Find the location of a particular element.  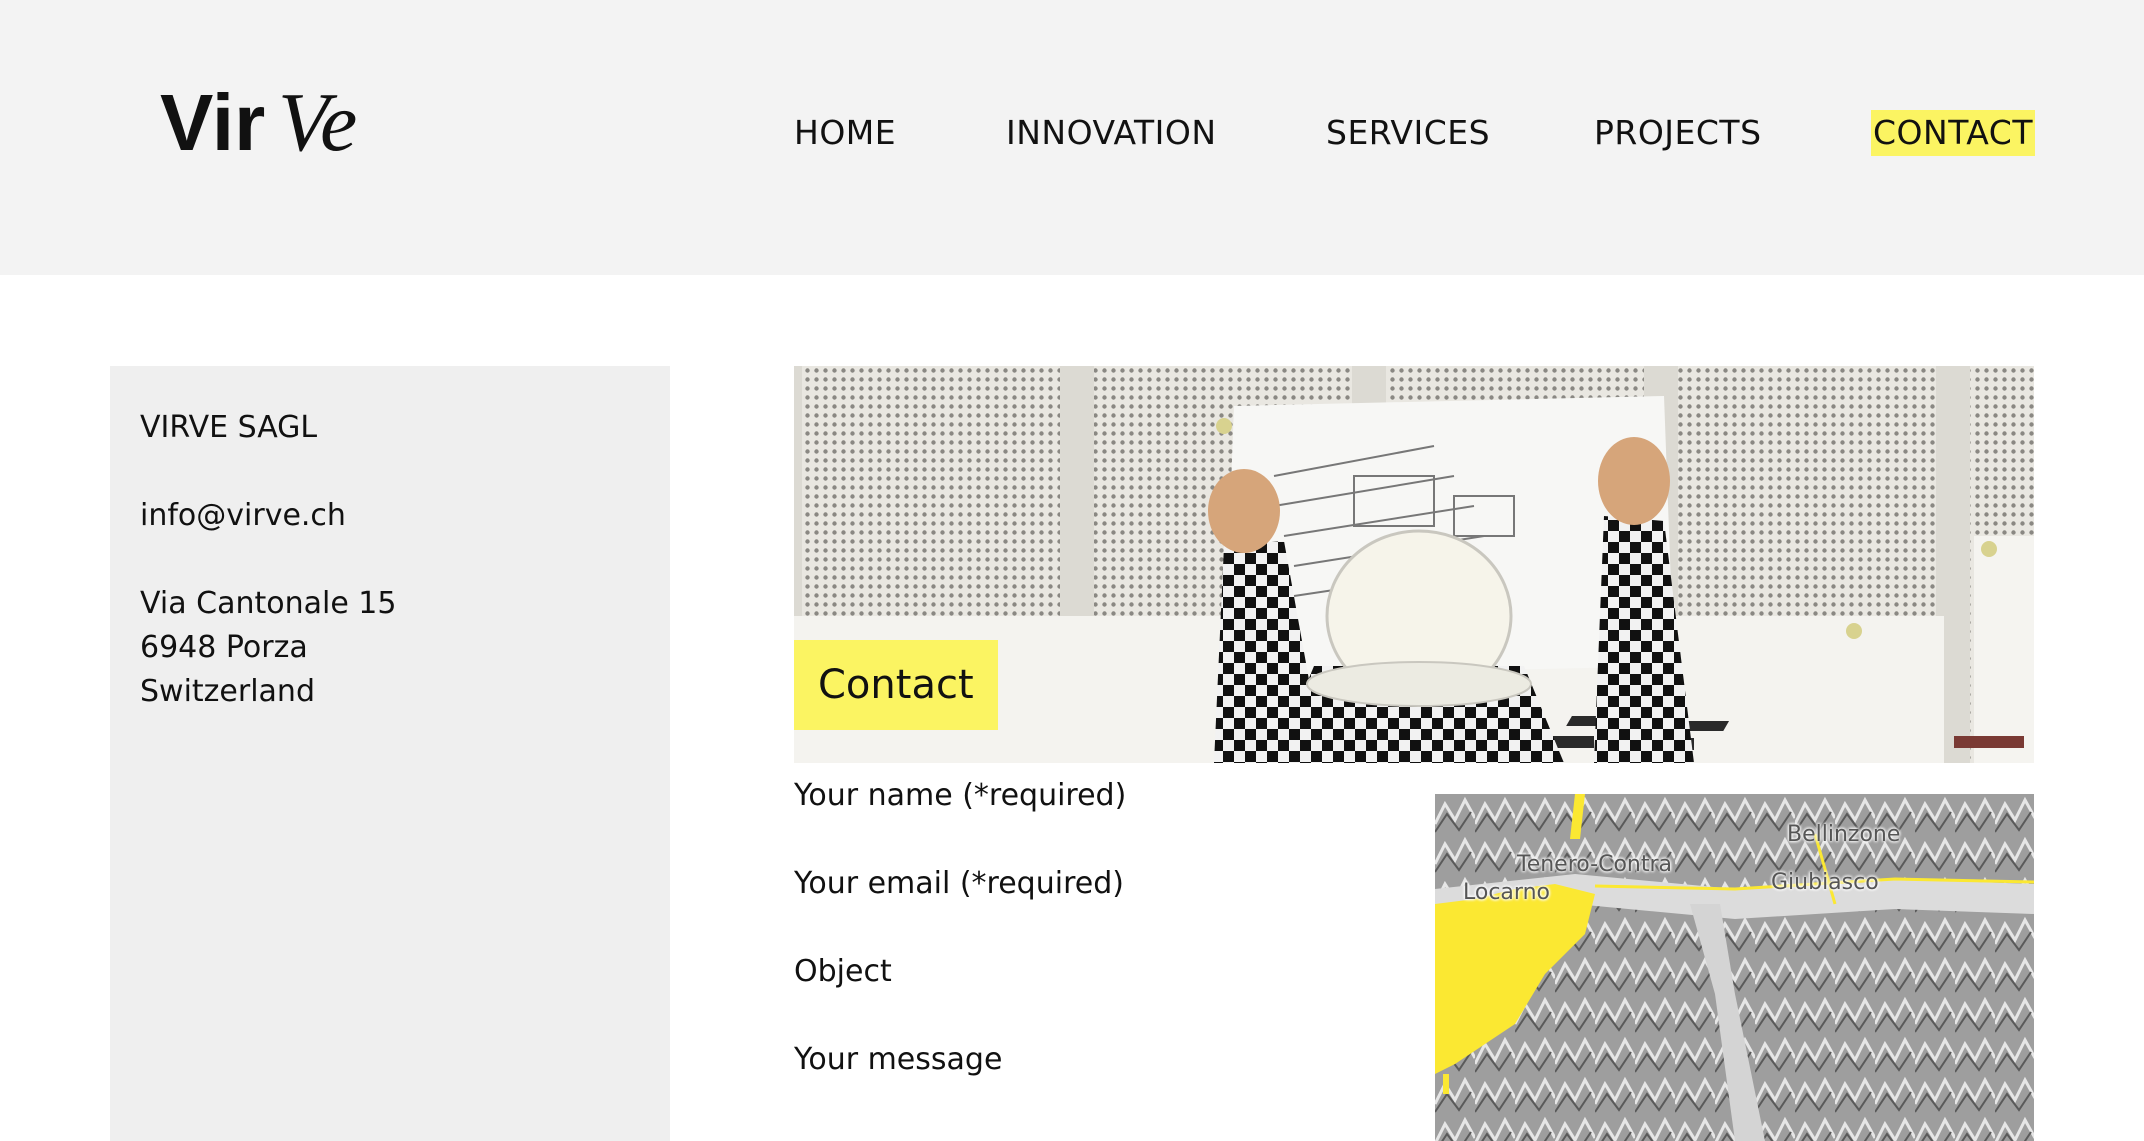

nav-home: HOME is located at coordinates (845, 133).